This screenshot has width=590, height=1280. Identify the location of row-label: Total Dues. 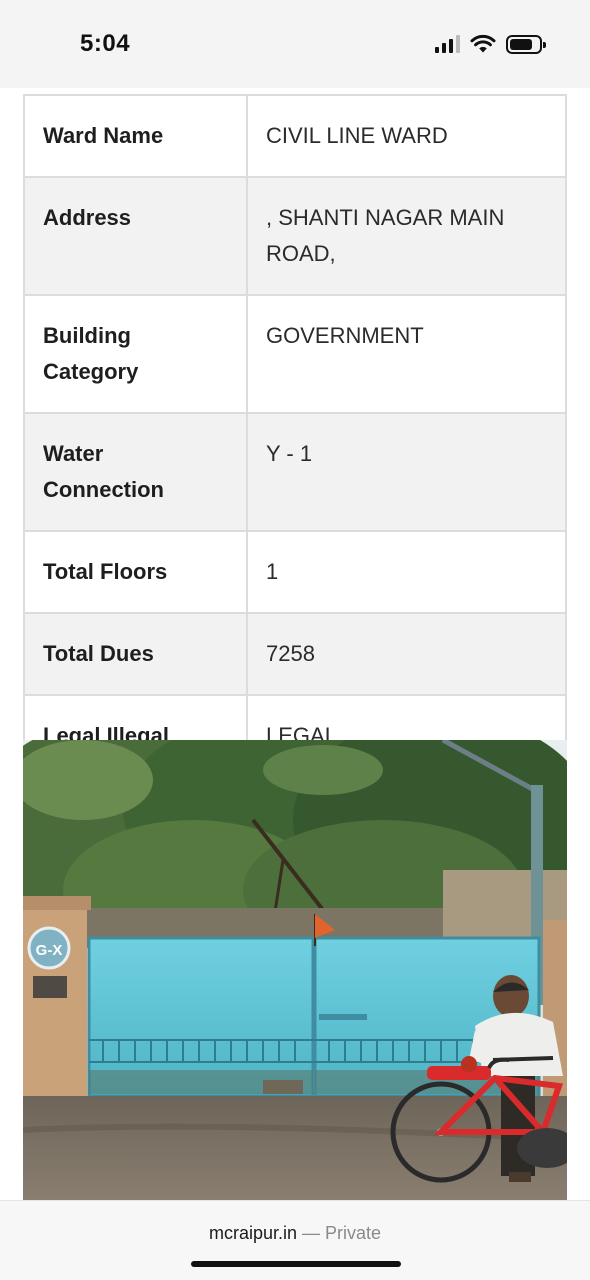
(135, 654).